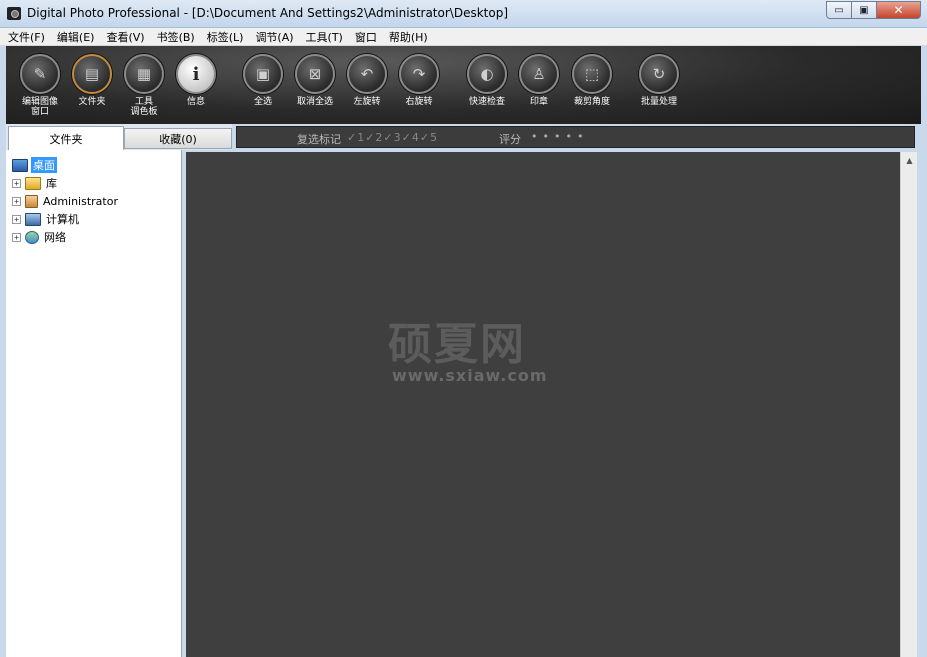  I want to click on network-icon, so click(32, 237).